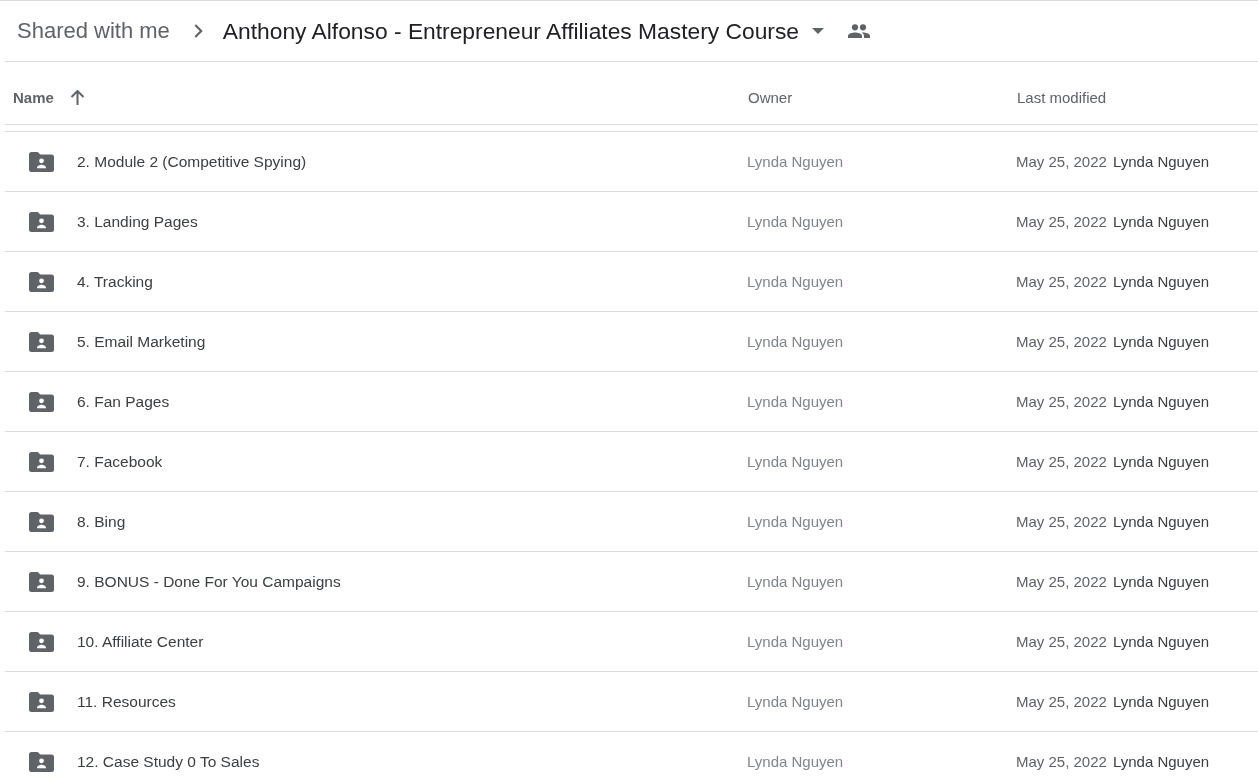 The height and width of the screenshot is (782, 1258). Describe the element at coordinates (631, 757) in the screenshot. I see `table-row: 12. Case Study 0 To Sales Lynda Nguyen May 25, 2022 Lynda Nguyen` at that location.